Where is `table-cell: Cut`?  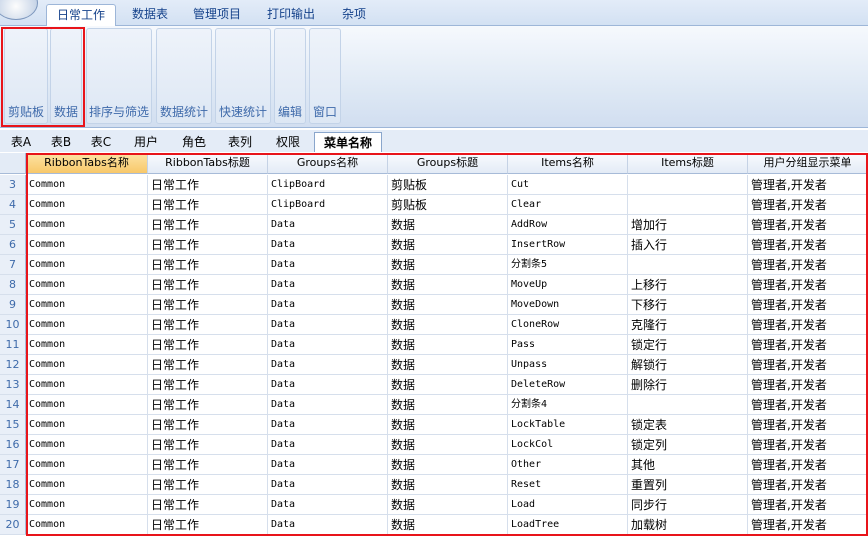 table-cell: Cut is located at coordinates (568, 185).